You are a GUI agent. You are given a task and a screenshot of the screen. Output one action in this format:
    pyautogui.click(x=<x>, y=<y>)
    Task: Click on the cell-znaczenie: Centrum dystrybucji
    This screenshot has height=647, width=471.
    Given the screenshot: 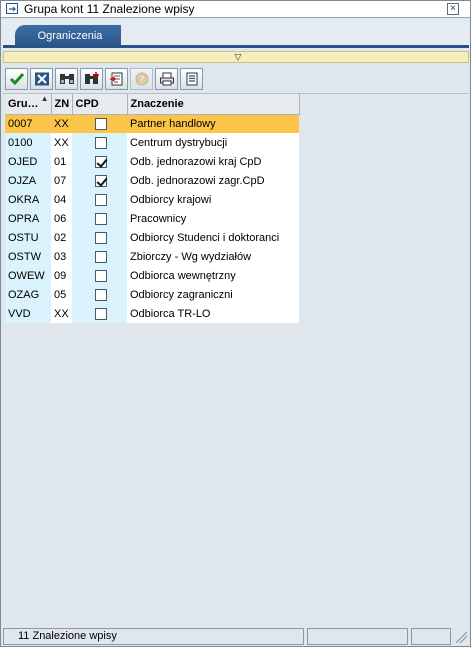 What is the action you would take?
    pyautogui.click(x=213, y=142)
    